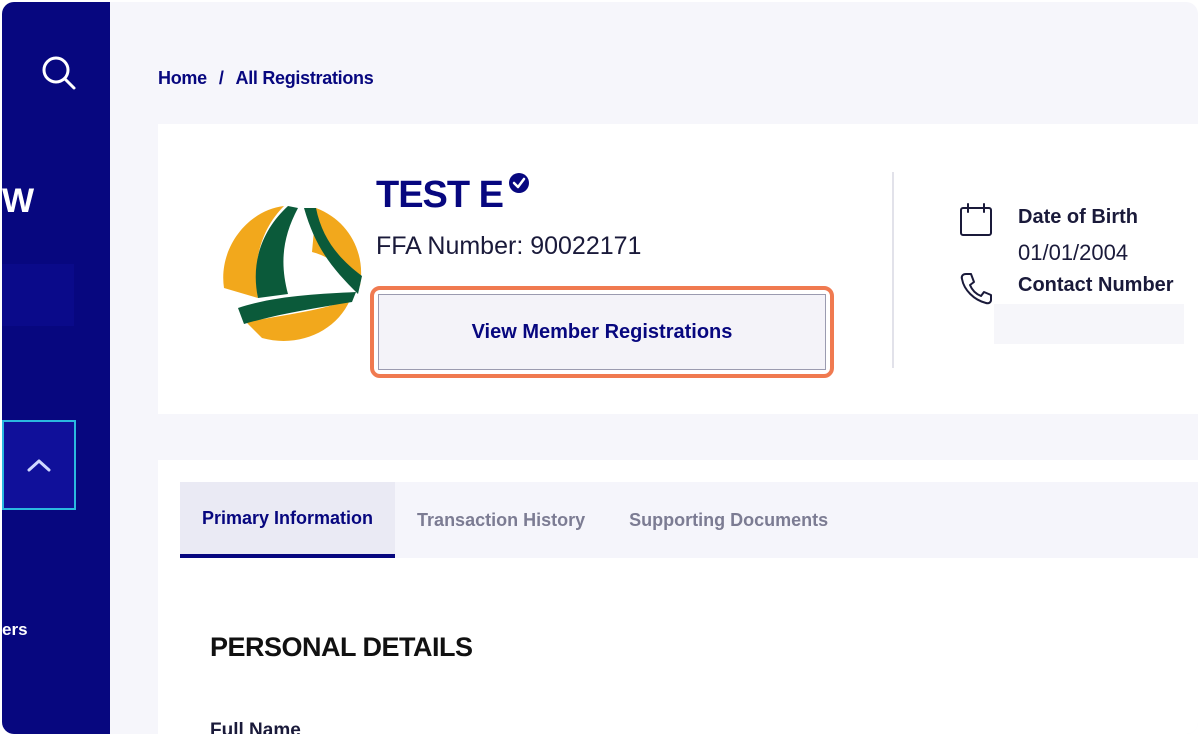 This screenshot has height=736, width=1200. I want to click on breadcrumb: Home / All Registrations, so click(266, 78).